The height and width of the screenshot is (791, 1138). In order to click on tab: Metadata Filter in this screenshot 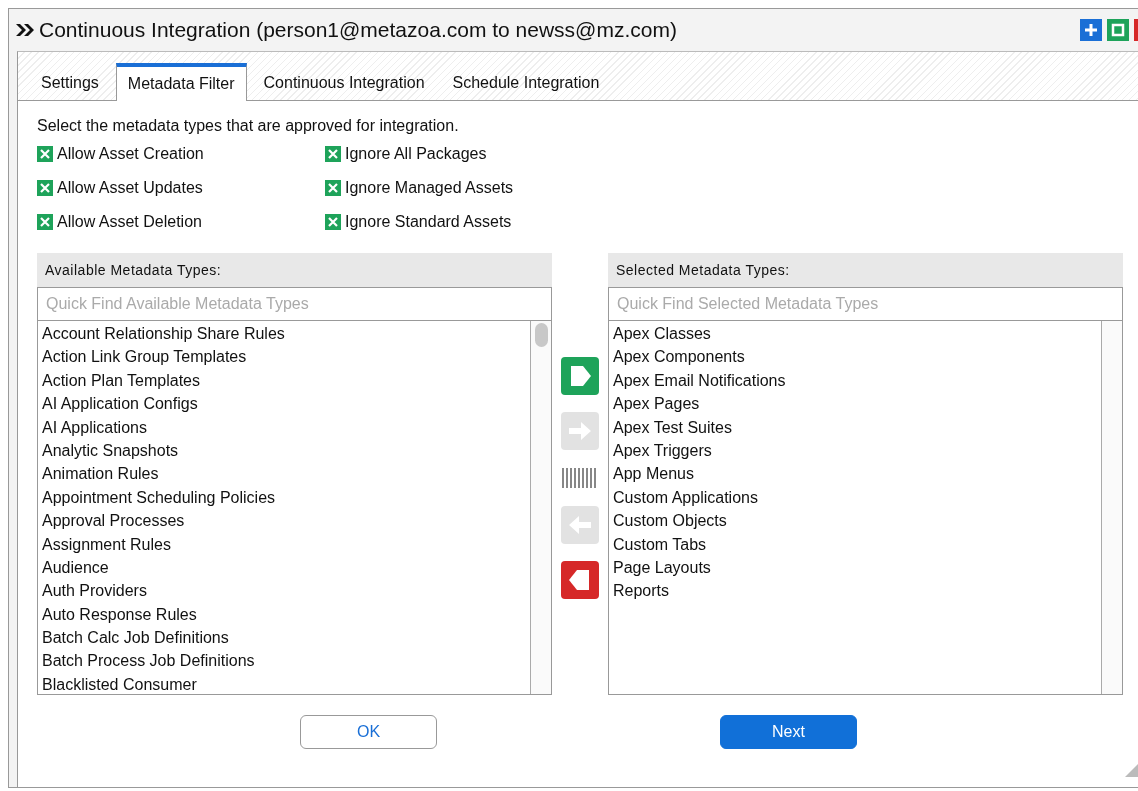, I will do `click(181, 82)`.